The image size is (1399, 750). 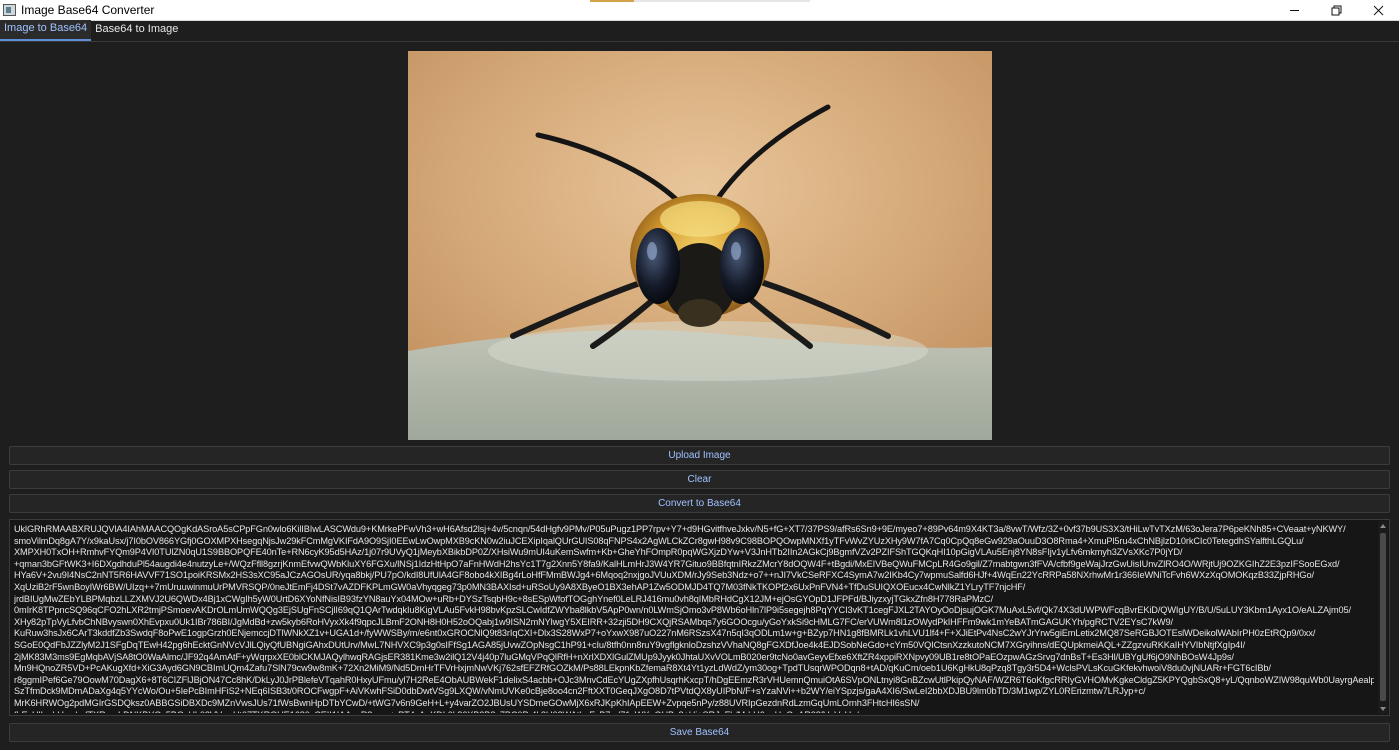 What do you see at coordinates (722, 1) in the screenshot?
I see `taskbar-strip` at bounding box center [722, 1].